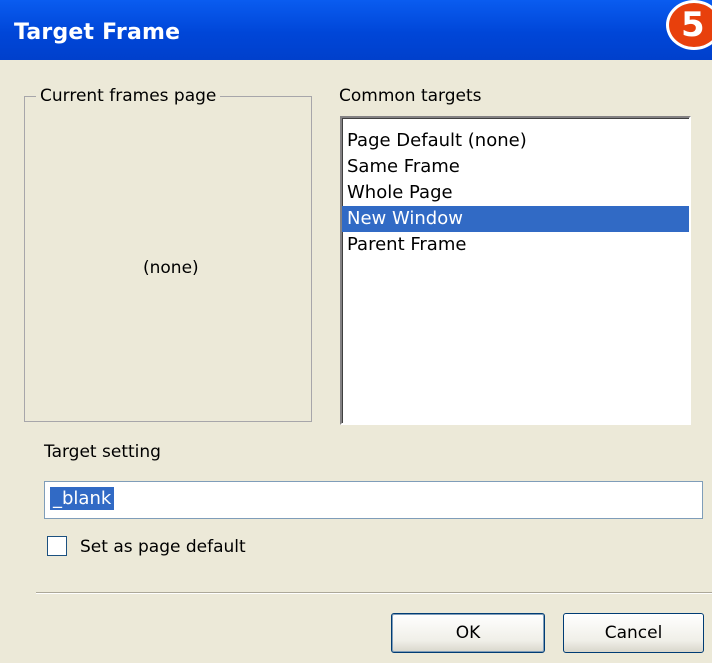 The height and width of the screenshot is (663, 712). What do you see at coordinates (128, 96) in the screenshot?
I see `current-frames-legend: Current frames page` at bounding box center [128, 96].